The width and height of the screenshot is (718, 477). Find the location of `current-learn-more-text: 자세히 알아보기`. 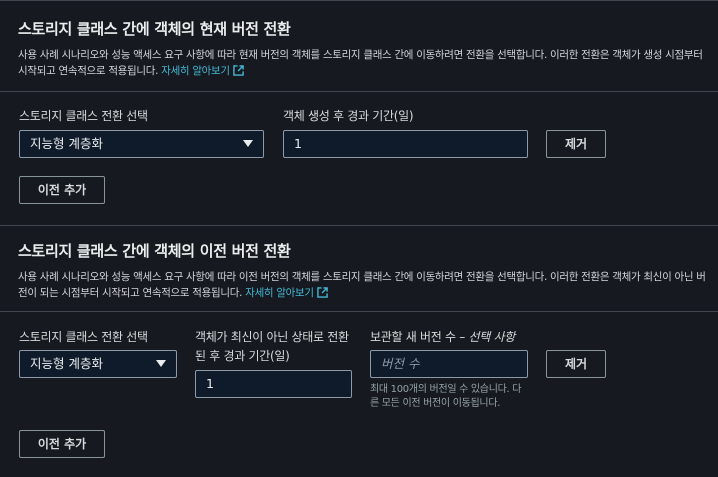

current-learn-more-text: 자세히 알아보기 is located at coordinates (195, 71).